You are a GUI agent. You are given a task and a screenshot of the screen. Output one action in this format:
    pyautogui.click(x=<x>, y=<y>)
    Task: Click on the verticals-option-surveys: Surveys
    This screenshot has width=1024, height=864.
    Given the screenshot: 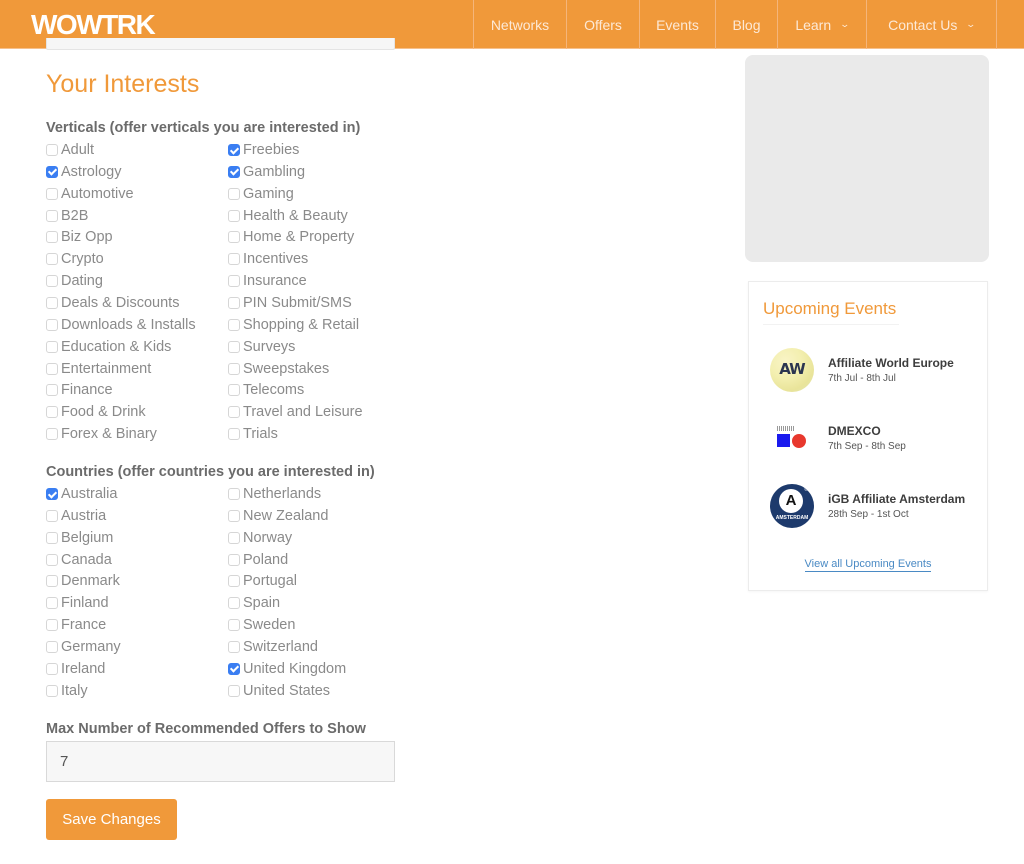 What is the action you would take?
    pyautogui.click(x=261, y=347)
    